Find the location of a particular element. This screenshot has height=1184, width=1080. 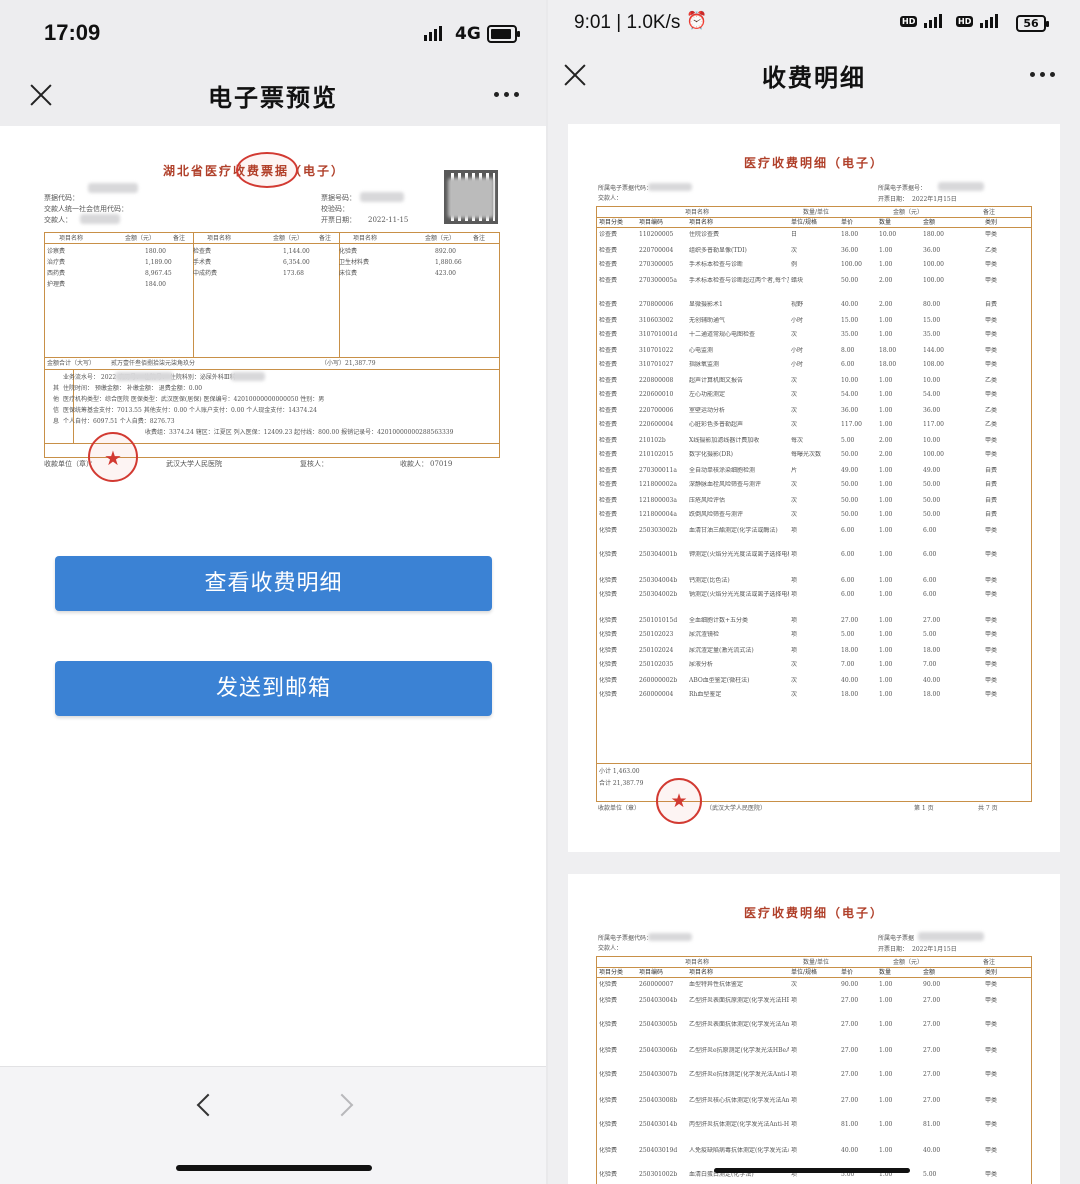

table-cell: 人免疫缺陷病毒抗体测定(化学发光法Anti-HIV) is located at coordinates (739, 1150).